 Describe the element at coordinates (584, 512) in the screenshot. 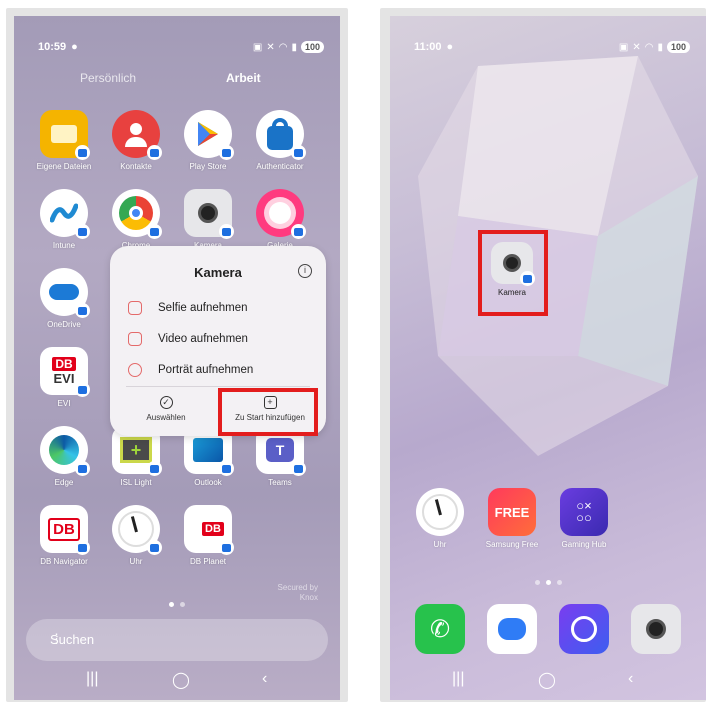

I see `gaming-hub-icon: ○× ○○` at that location.